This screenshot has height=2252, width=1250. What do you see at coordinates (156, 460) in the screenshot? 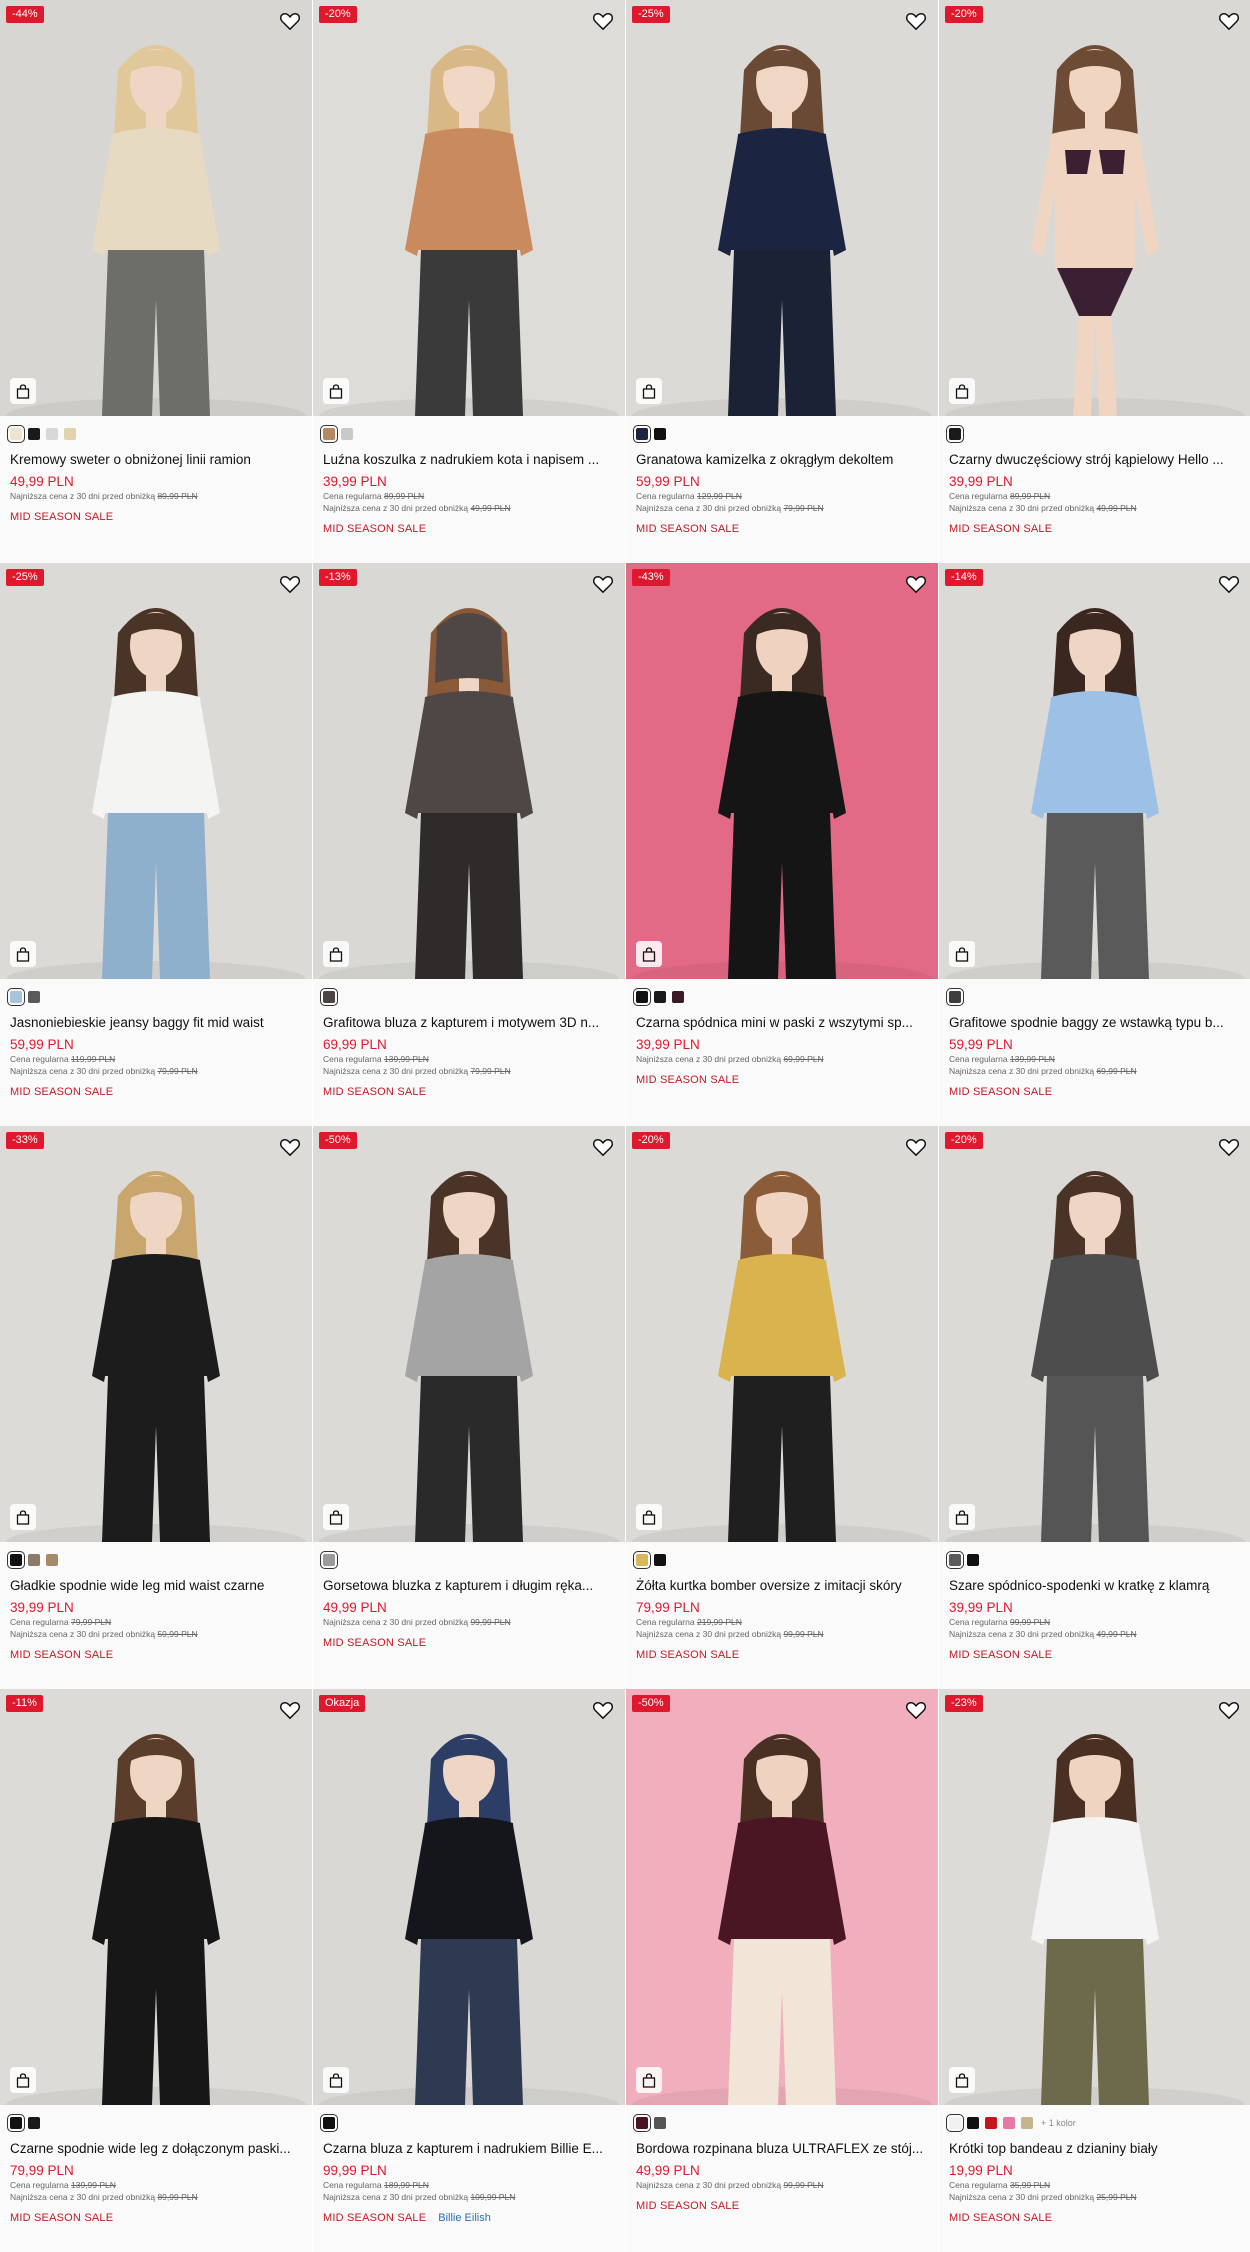
I see `product-title: Kremowy sweter o obniżonej linii ramion` at bounding box center [156, 460].